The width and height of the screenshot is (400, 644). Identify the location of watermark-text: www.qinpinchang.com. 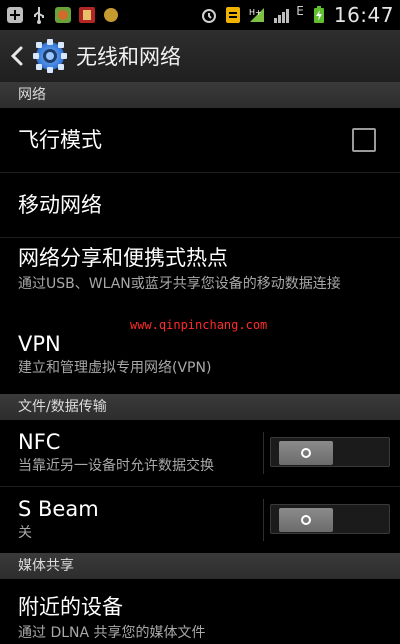
(199, 325).